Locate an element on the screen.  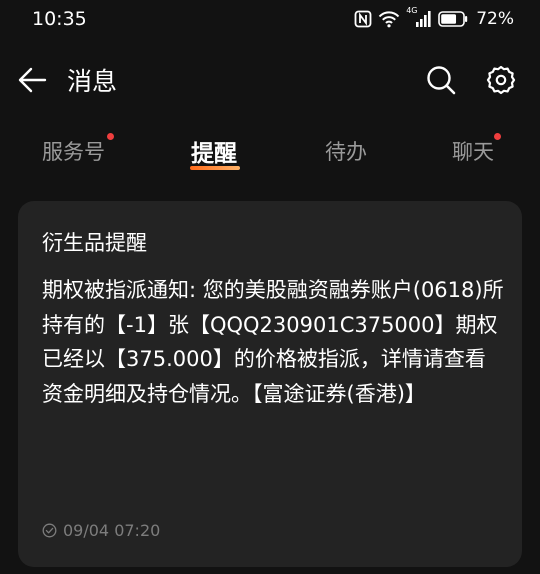
signal-icon: 4G is located at coordinates (419, 17).